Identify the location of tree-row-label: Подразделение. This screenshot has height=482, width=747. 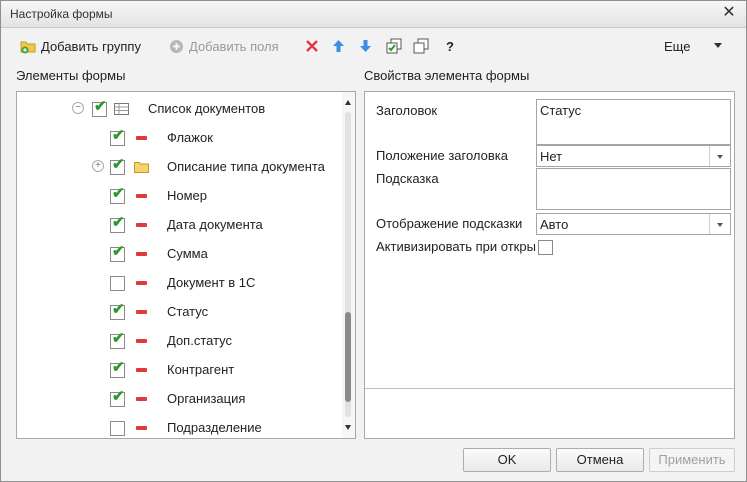
(214, 427).